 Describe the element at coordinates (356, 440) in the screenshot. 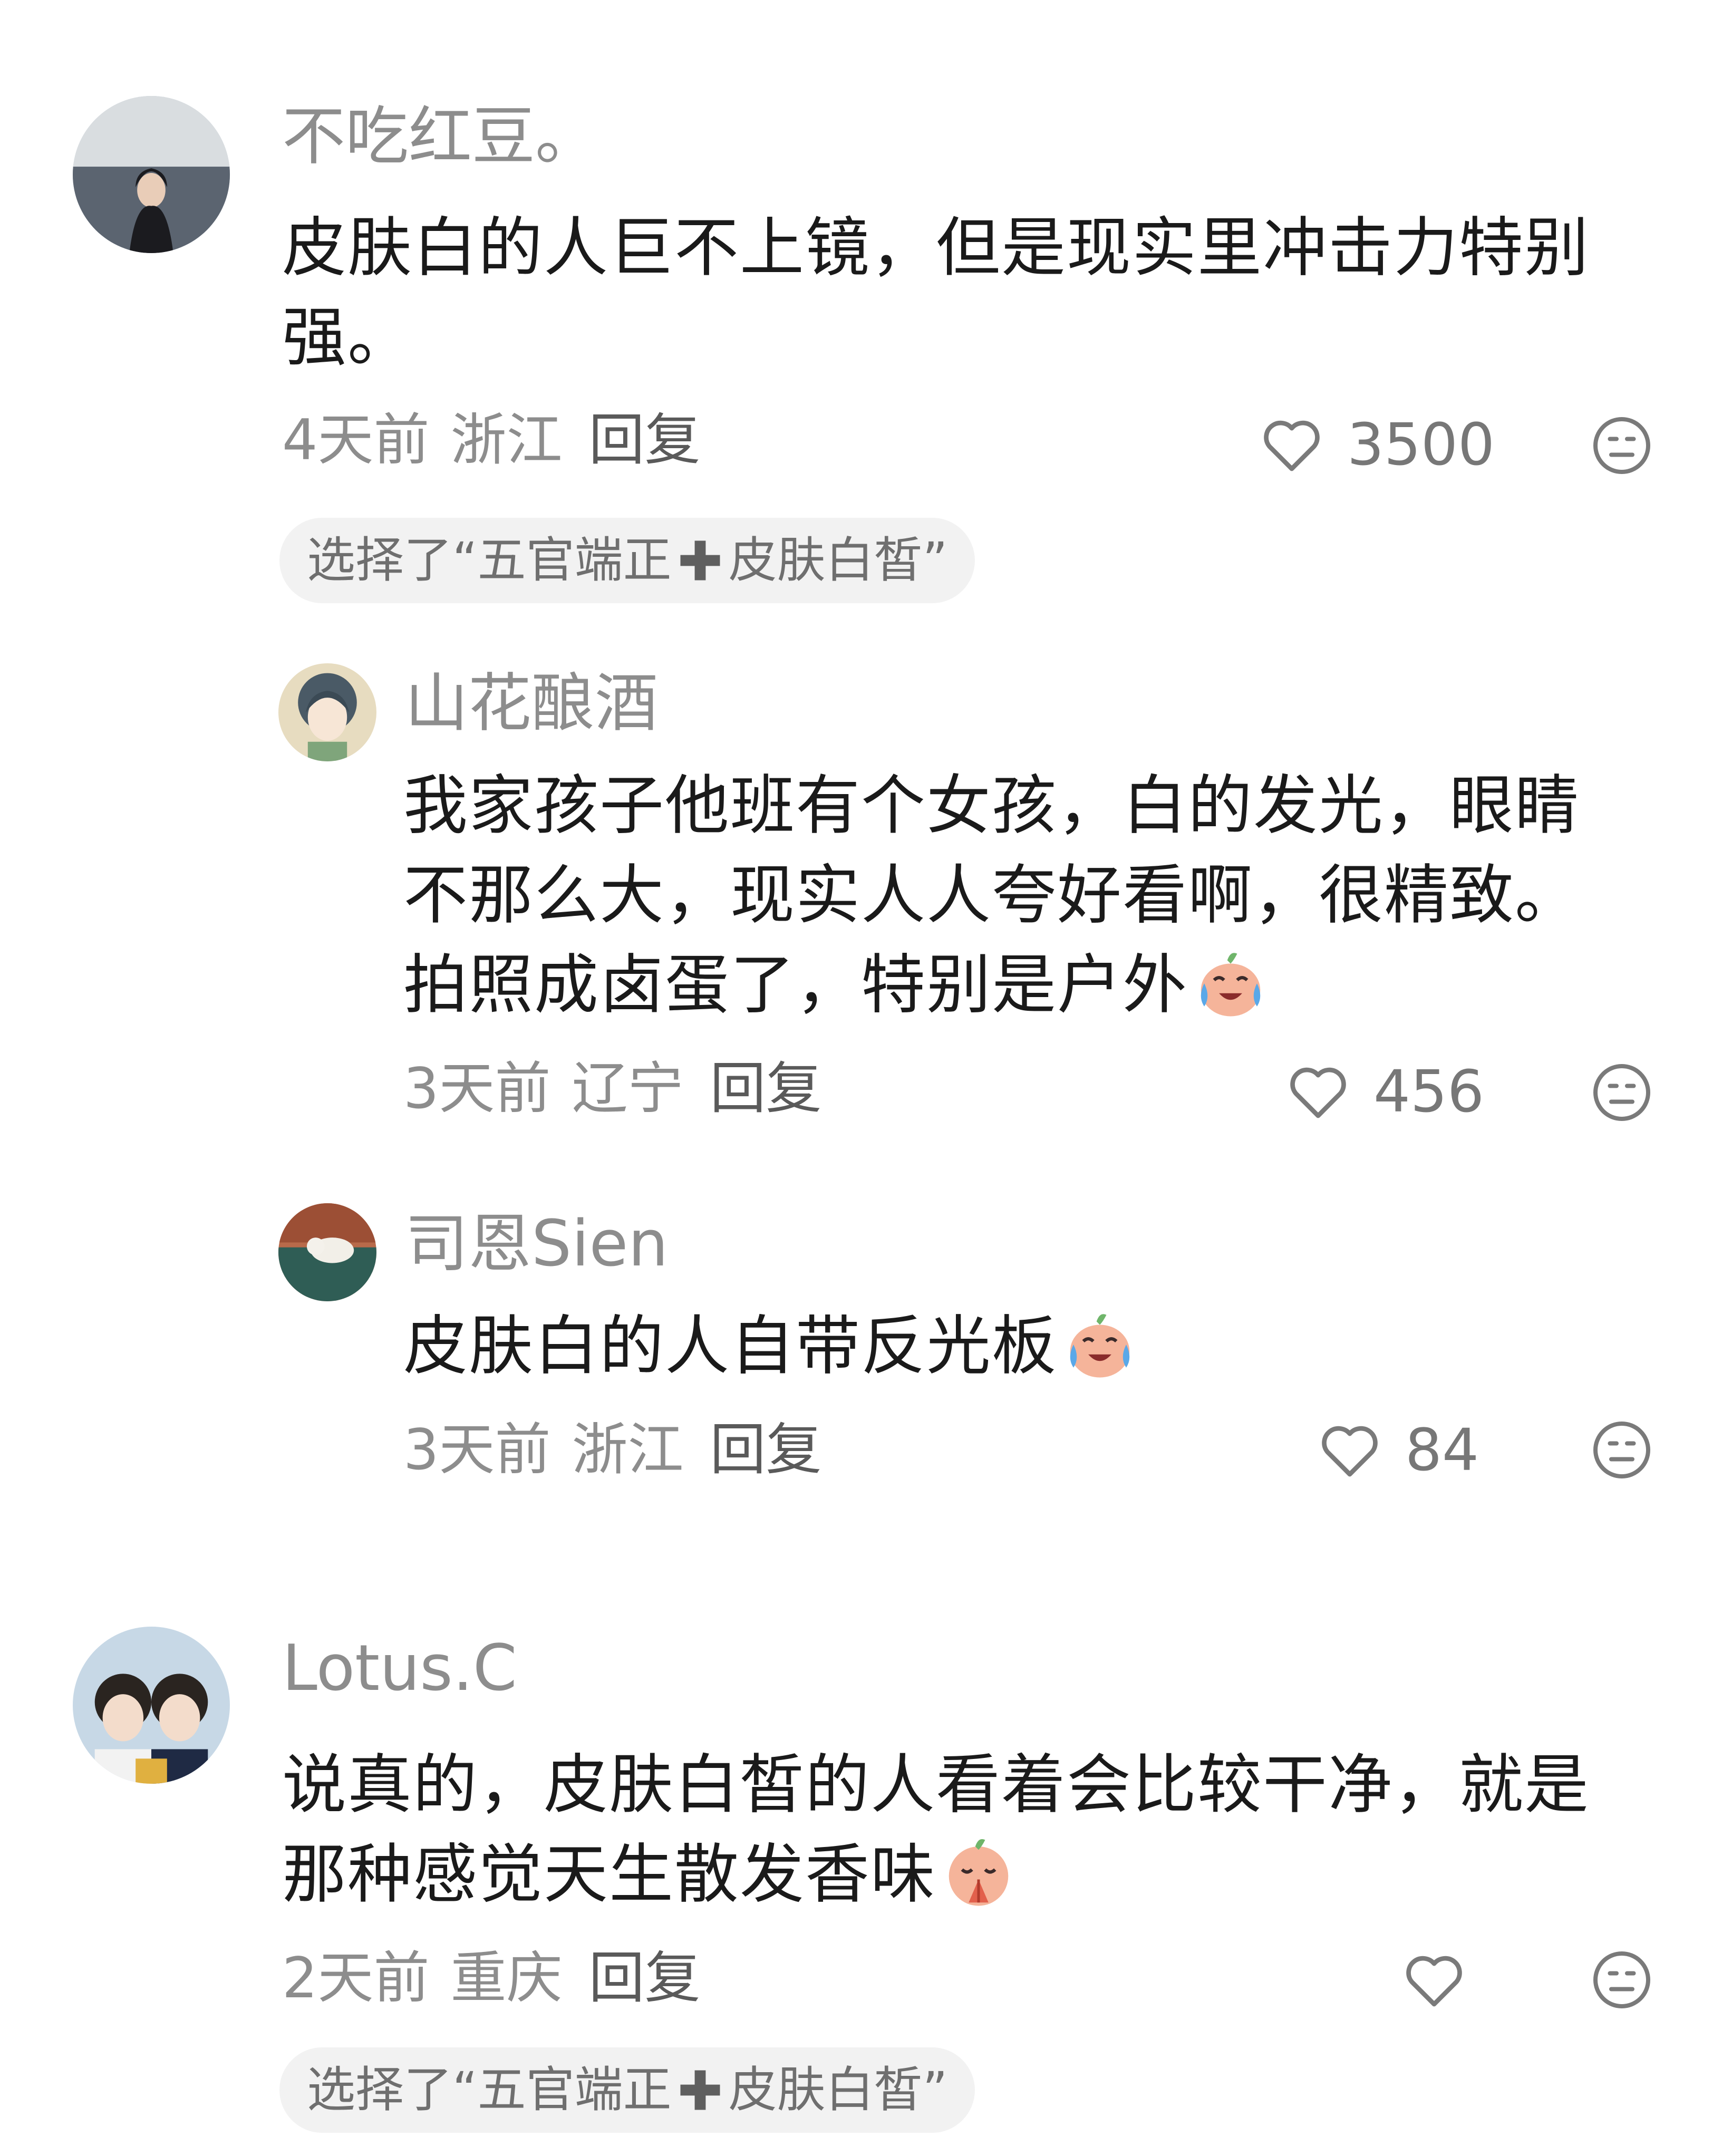

I see `timestamp: 4天前` at that location.